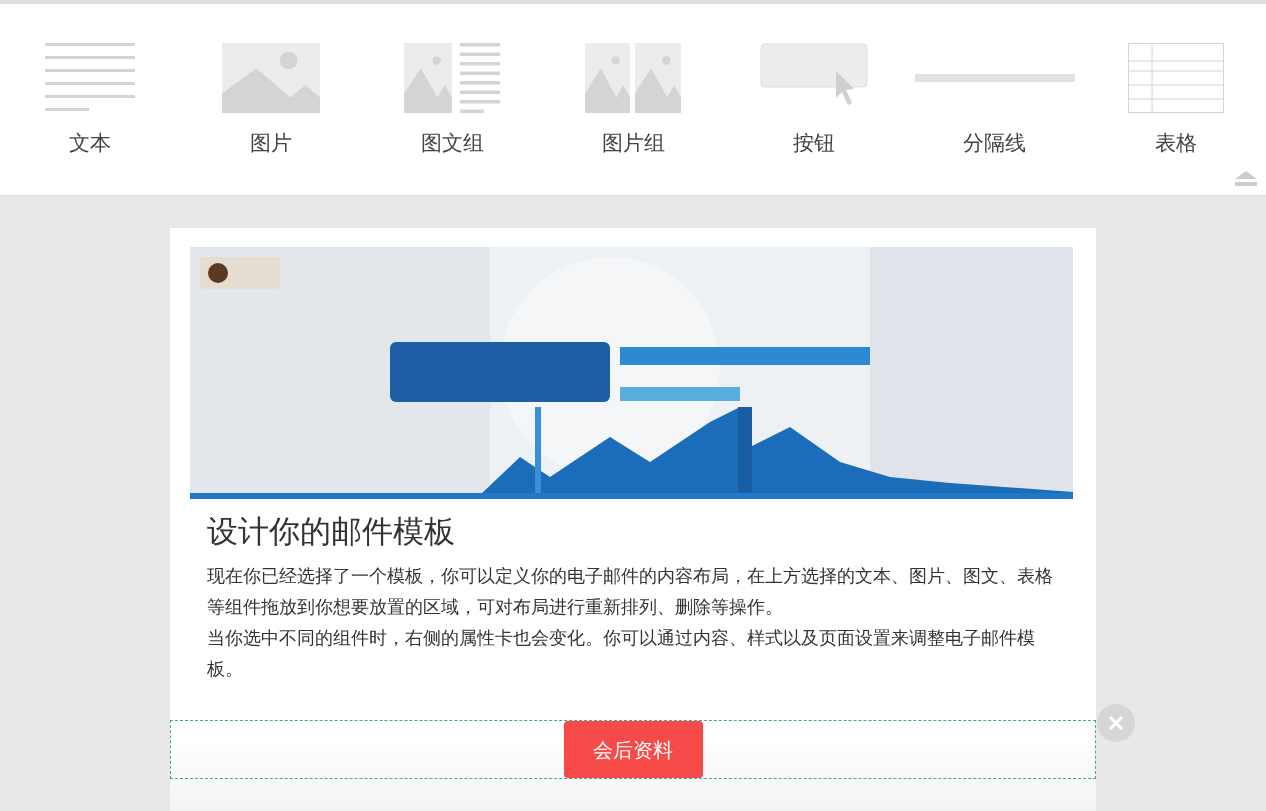 This screenshot has height=811, width=1266. Describe the element at coordinates (90, 78) in the screenshot. I see `text-lines-icon` at that location.